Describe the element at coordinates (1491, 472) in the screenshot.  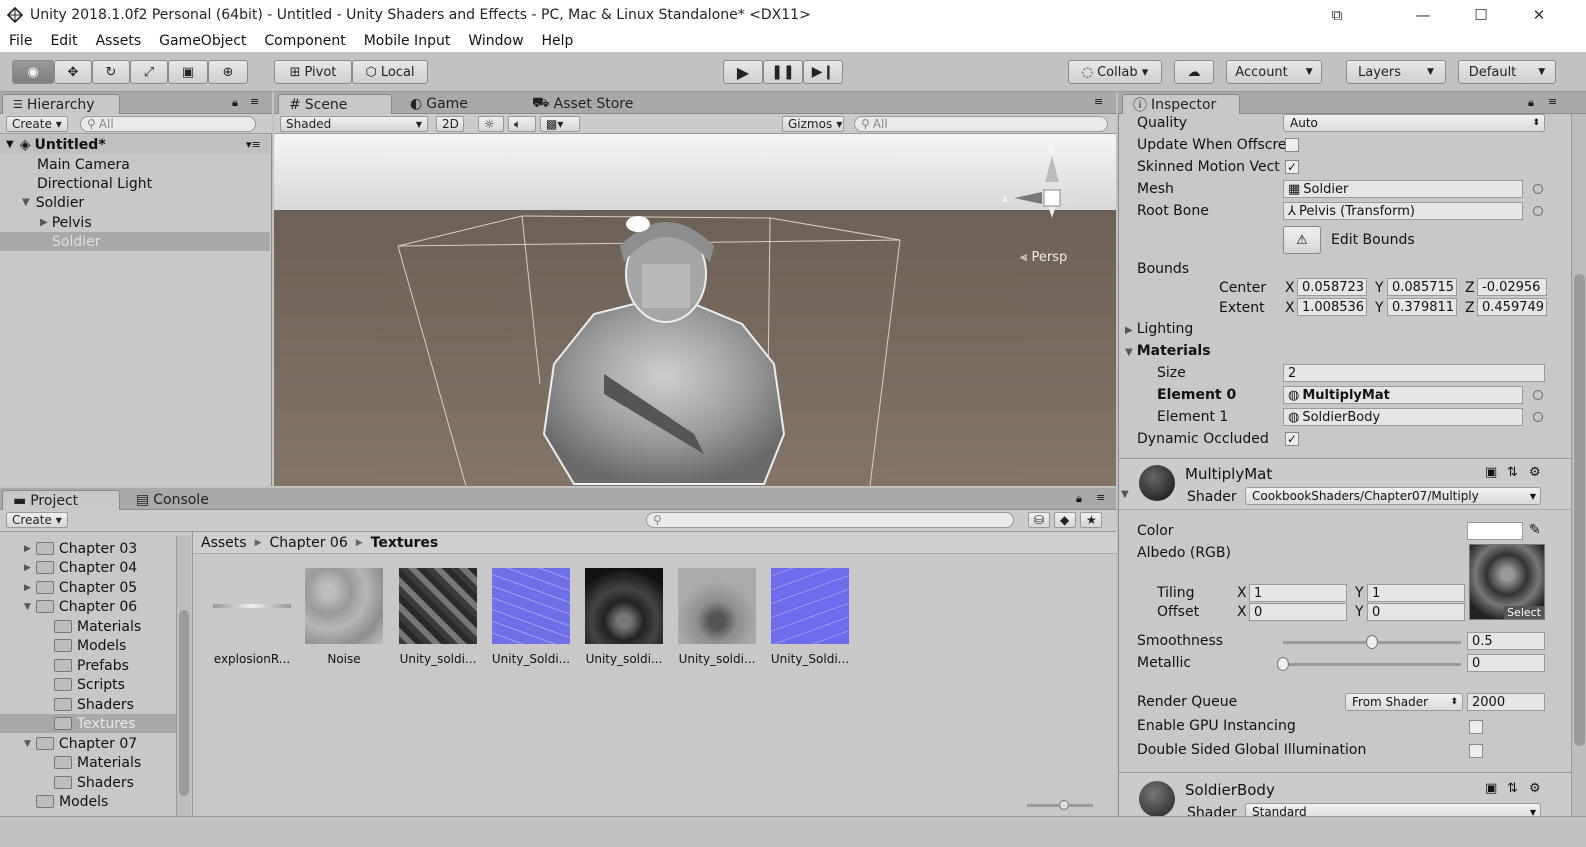
I see `help-book-icon: ▣` at that location.